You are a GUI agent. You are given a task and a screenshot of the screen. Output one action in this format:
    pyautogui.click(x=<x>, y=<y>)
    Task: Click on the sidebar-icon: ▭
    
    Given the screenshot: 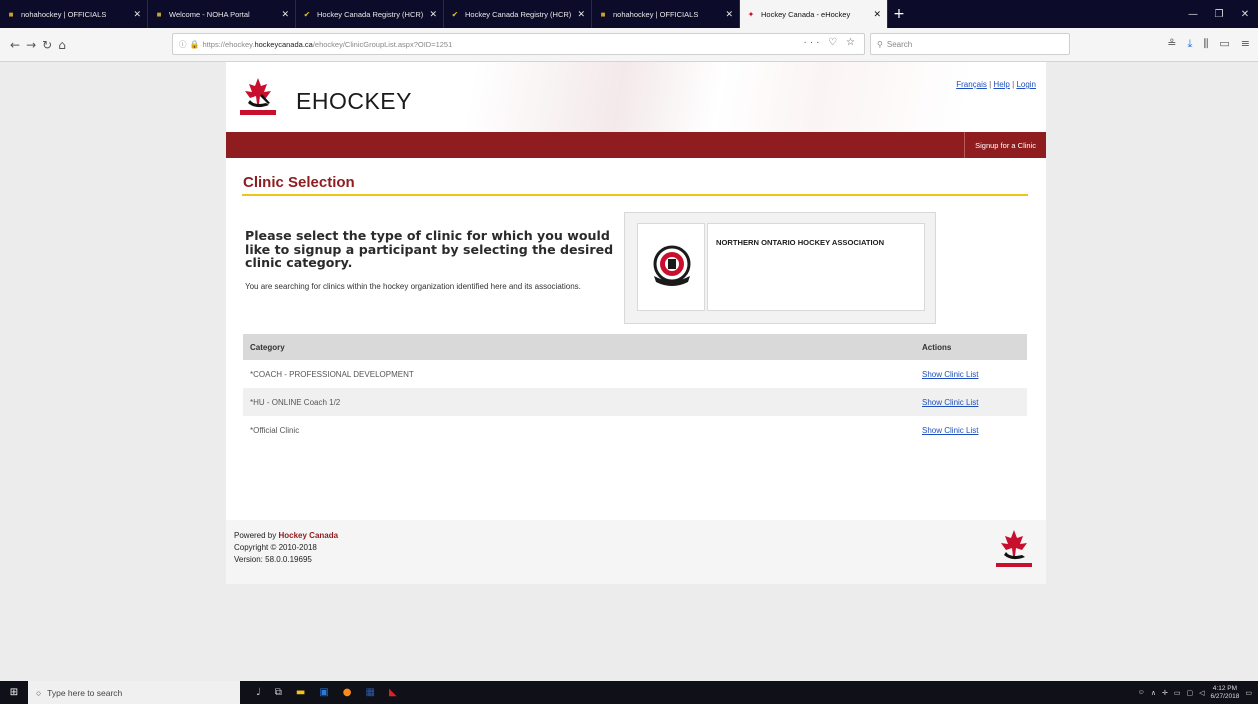 What is the action you would take?
    pyautogui.click(x=1224, y=44)
    